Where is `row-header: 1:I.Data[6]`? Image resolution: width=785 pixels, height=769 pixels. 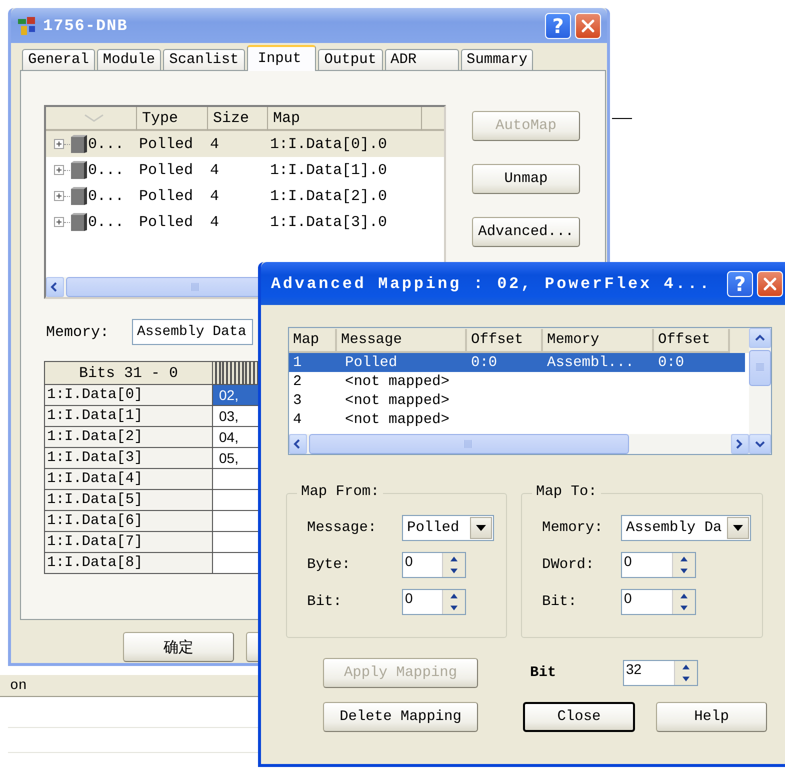
row-header: 1:I.Data[6] is located at coordinates (129, 521).